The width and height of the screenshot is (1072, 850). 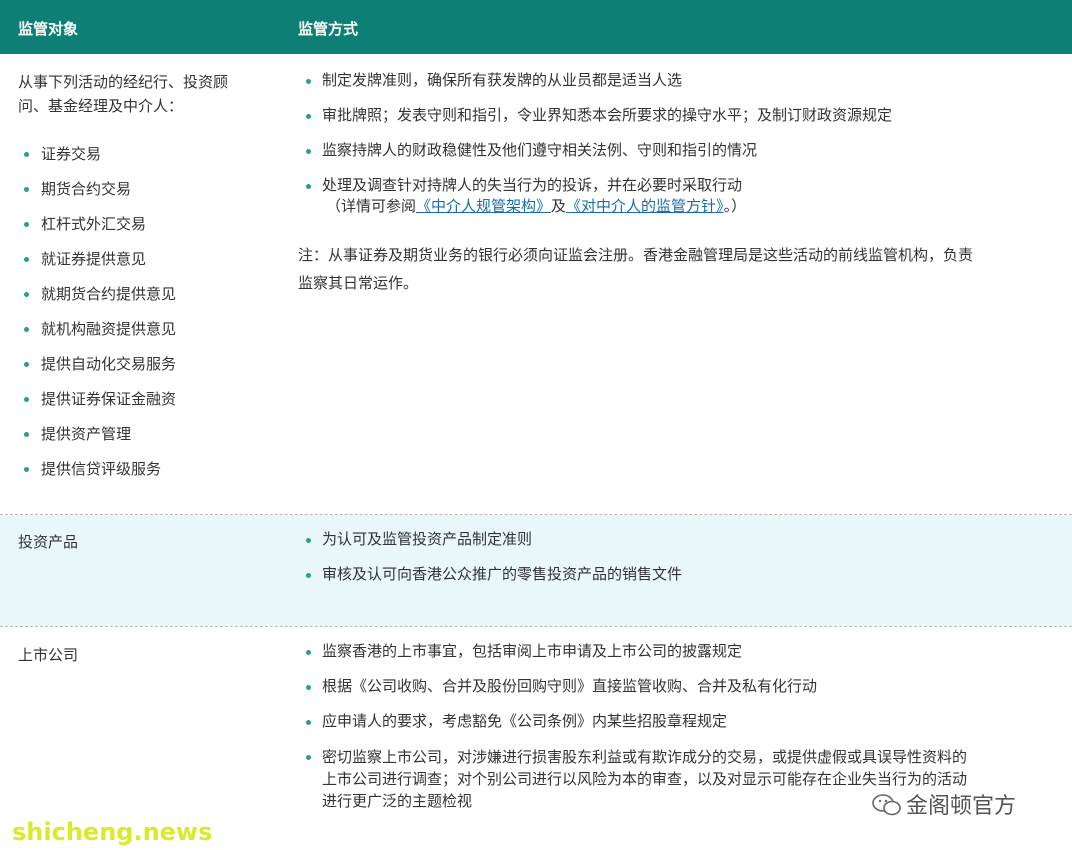 I want to click on list-item-label: 审核及认可向香港公众推广的零售投资产品的销售文件, so click(x=502, y=574).